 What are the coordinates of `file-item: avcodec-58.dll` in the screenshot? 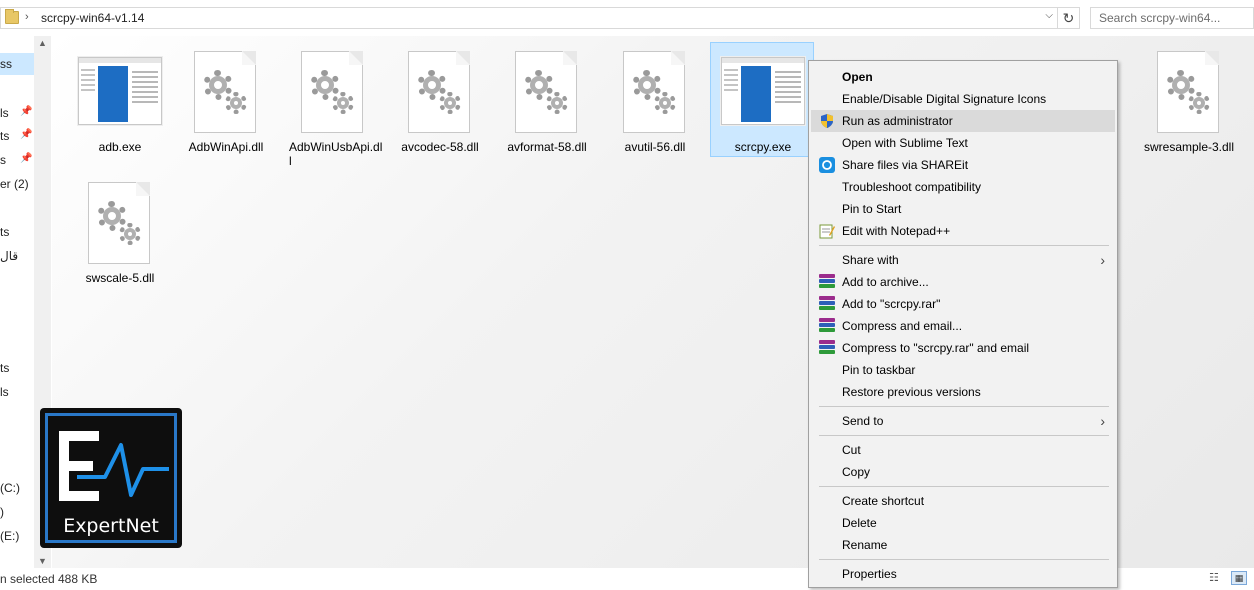 It's located at (440, 100).